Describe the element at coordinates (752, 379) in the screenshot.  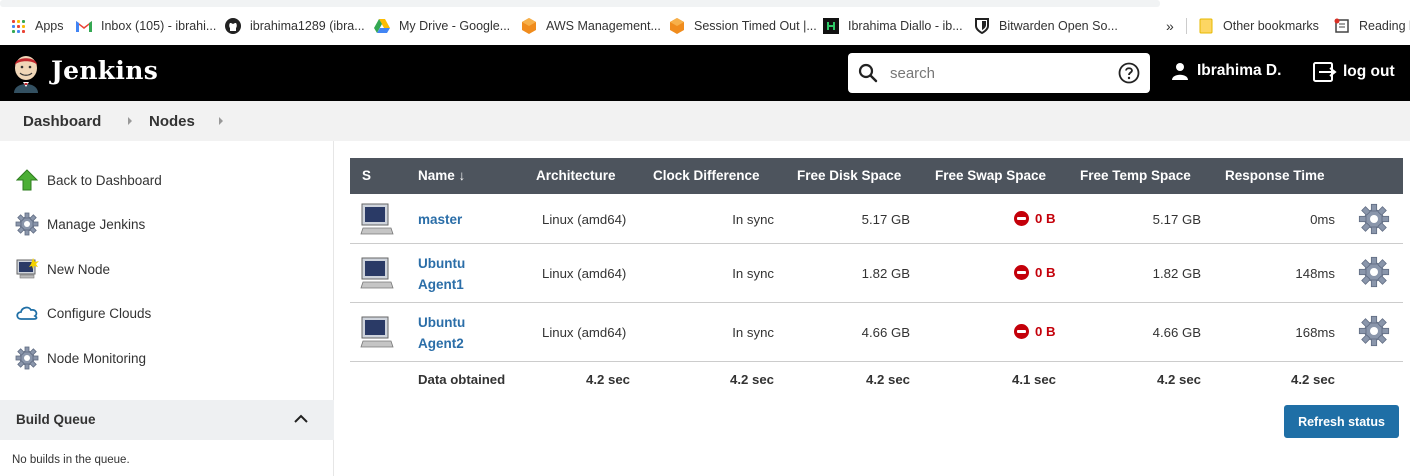
I see `footer-clock: 4.2 sec` at that location.